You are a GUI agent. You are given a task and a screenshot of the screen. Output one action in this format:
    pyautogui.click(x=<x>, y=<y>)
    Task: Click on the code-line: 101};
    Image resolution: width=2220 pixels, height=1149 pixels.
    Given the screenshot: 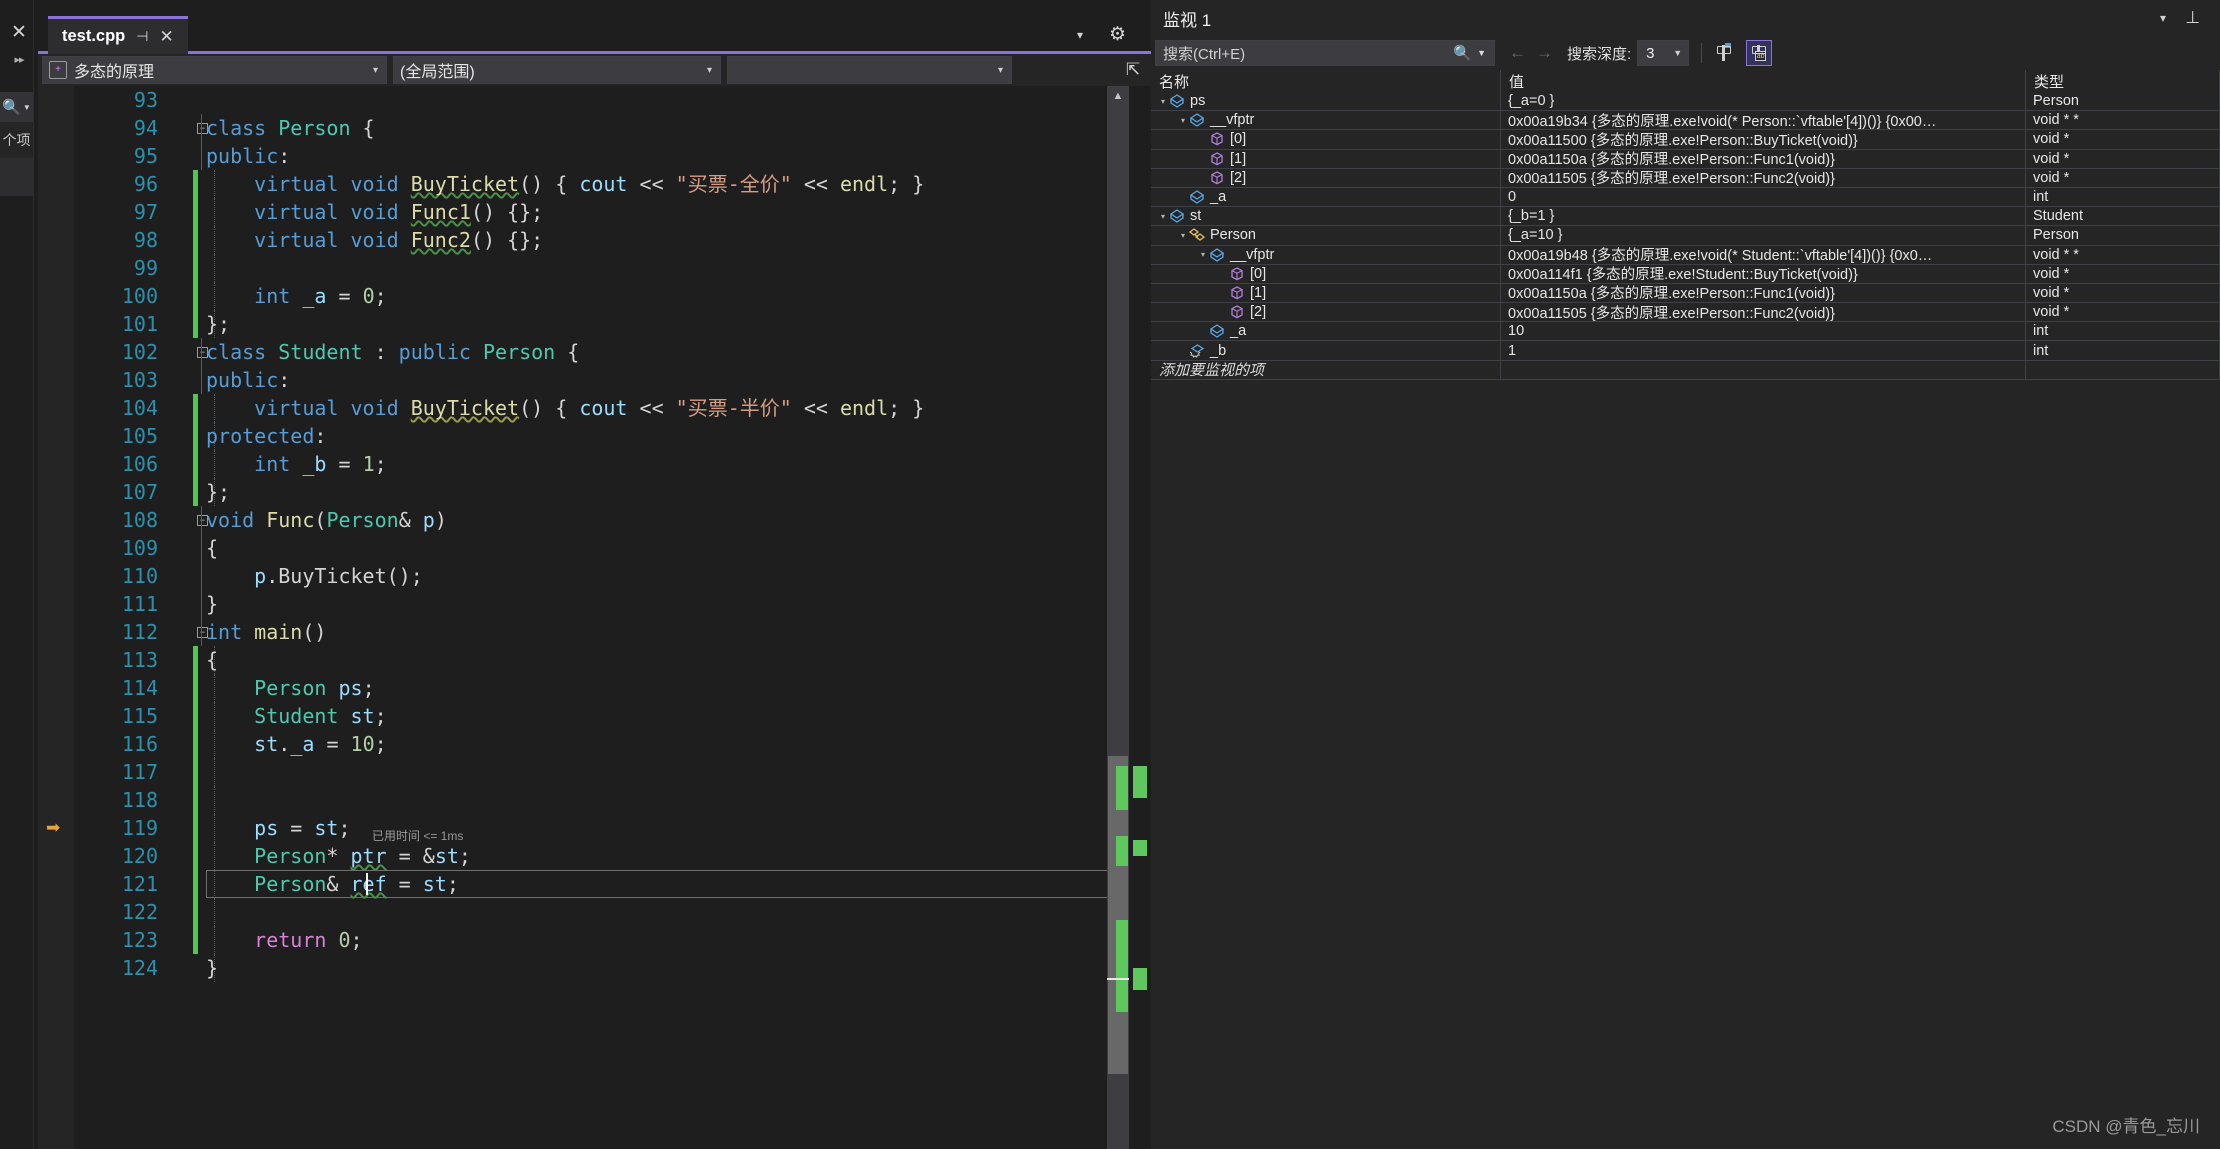 What is the action you would take?
    pyautogui.click(x=594, y=324)
    